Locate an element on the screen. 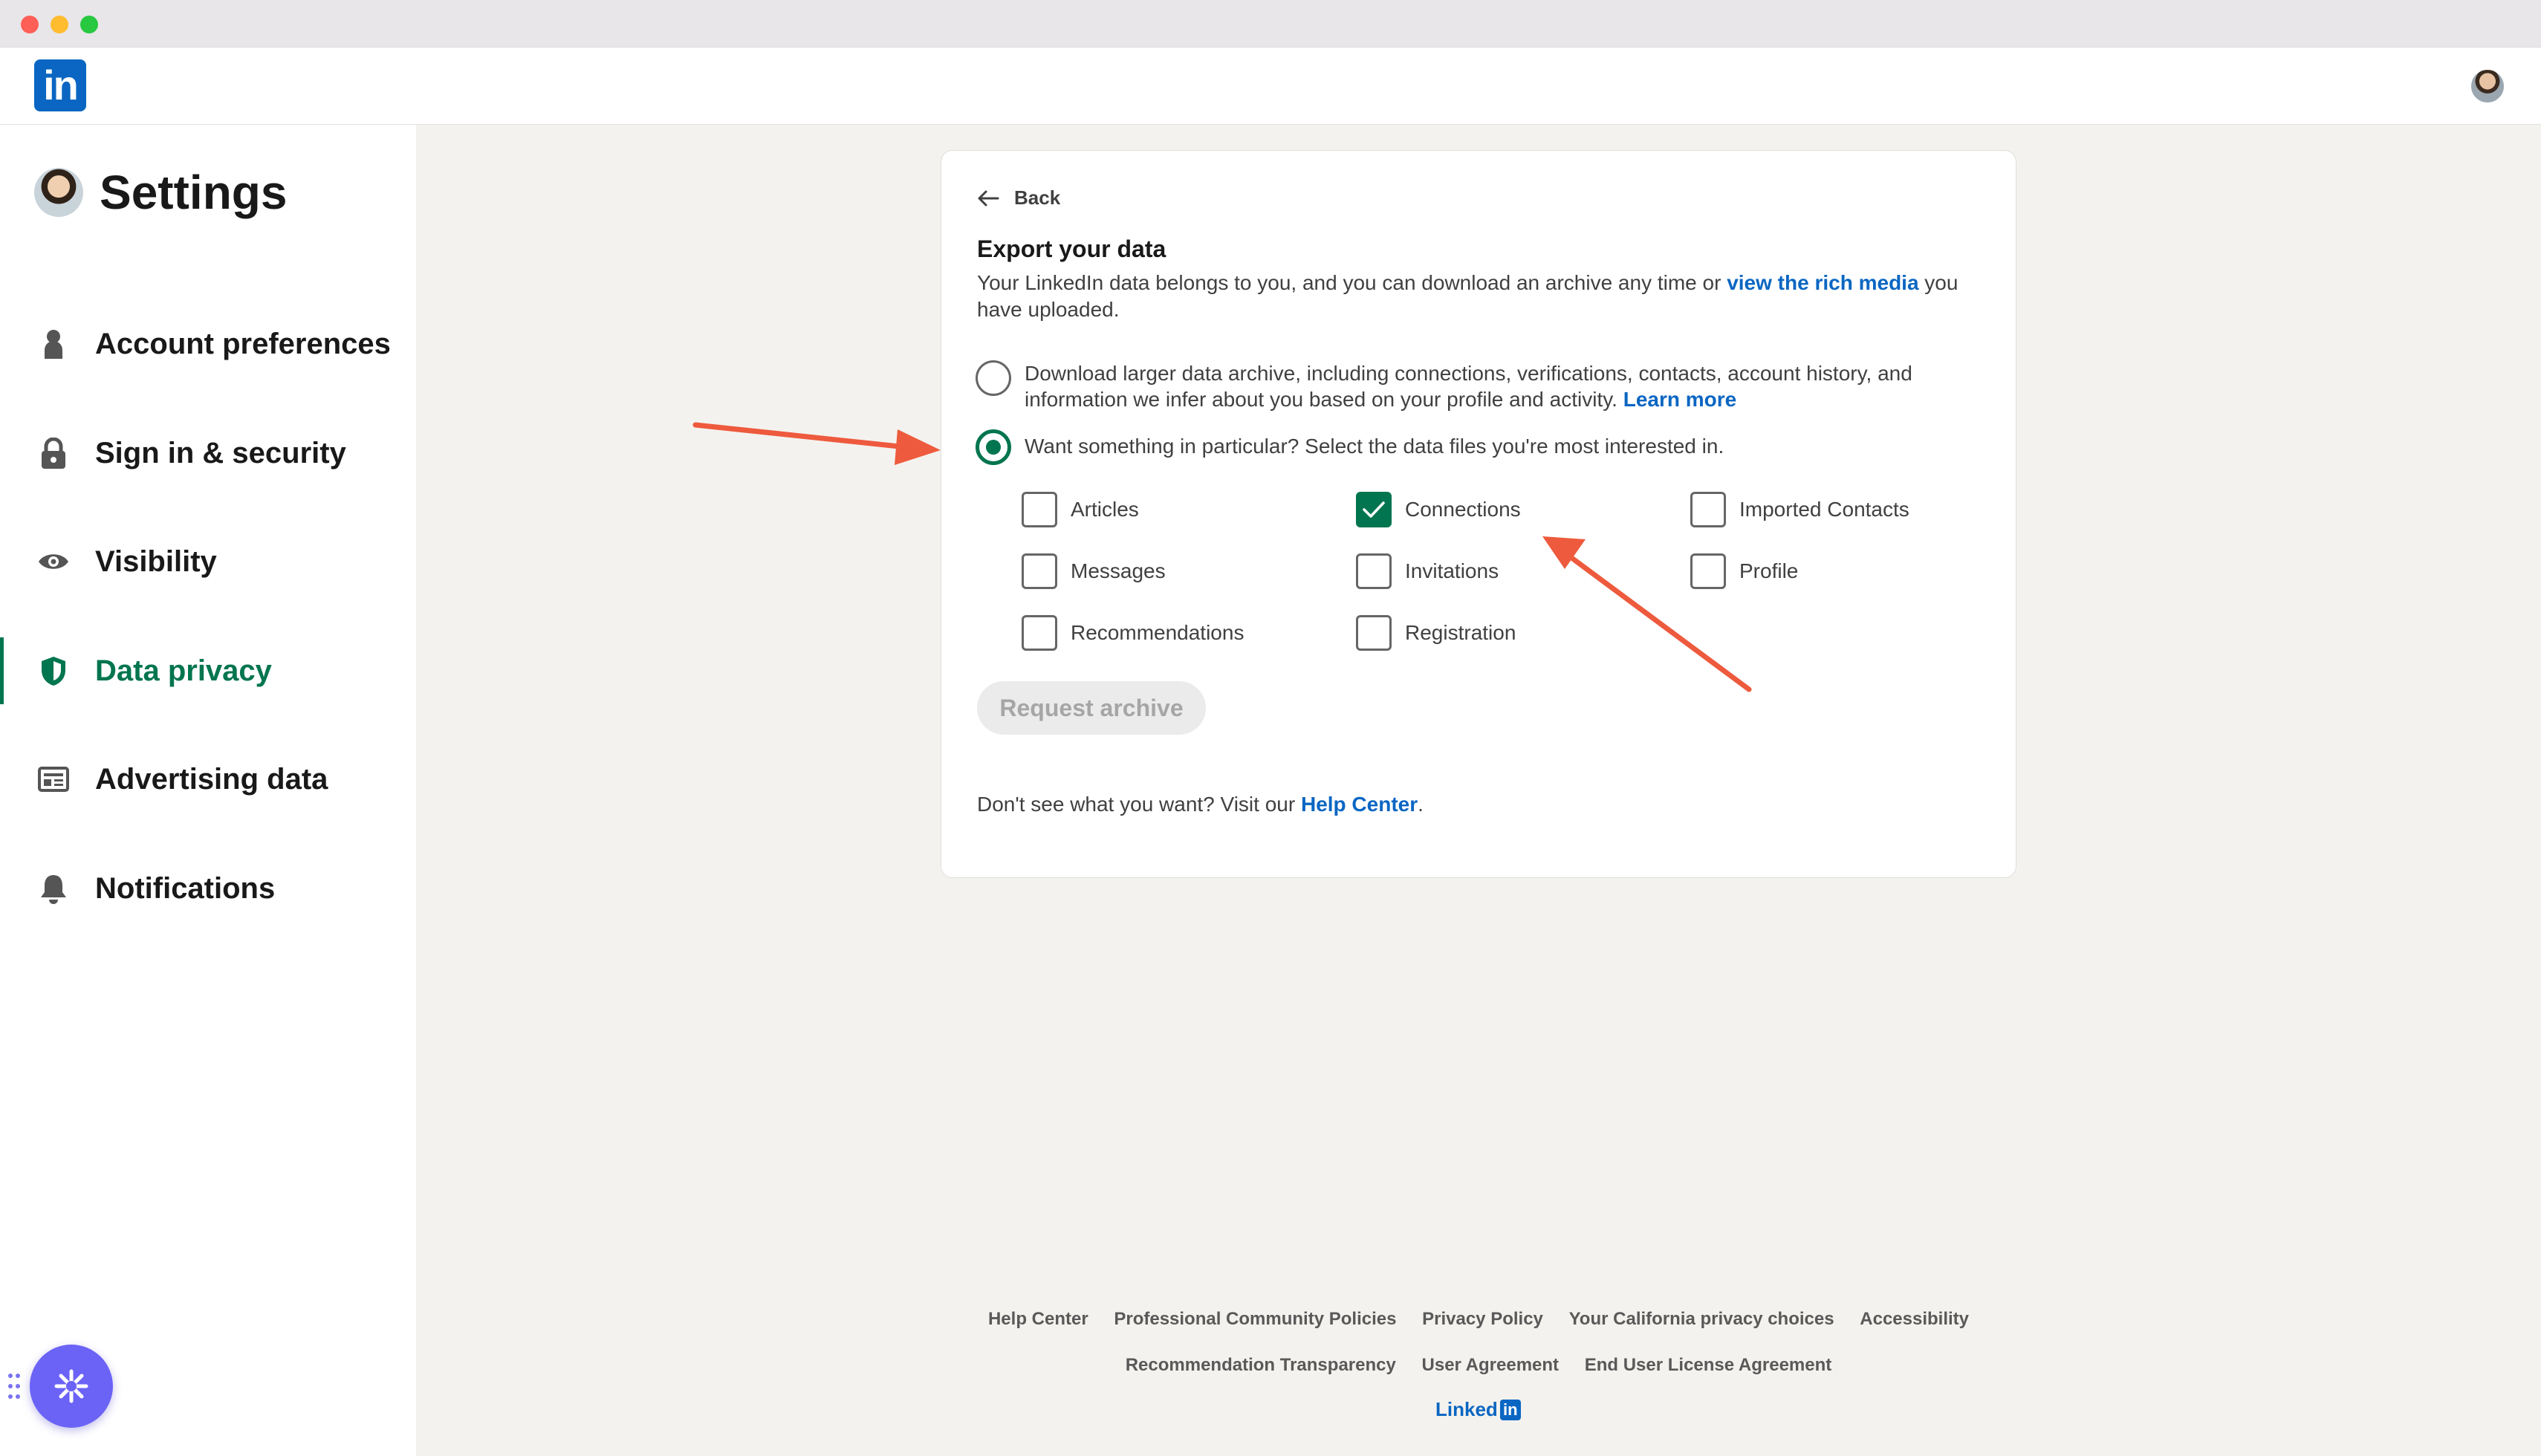  checkbox-imported-contacts: Imported Contacts is located at coordinates (1799, 510).